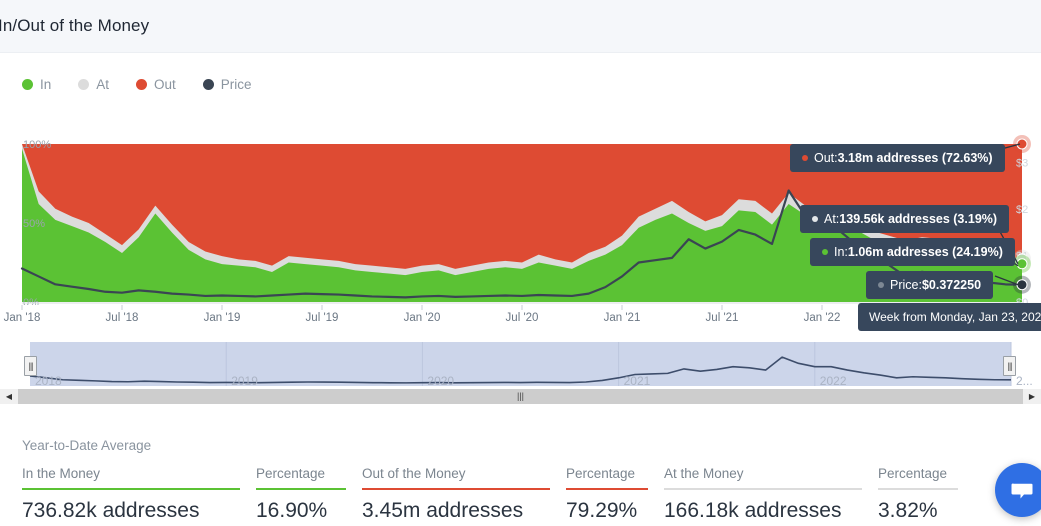 Image resolution: width=1041 pixels, height=526 pixels. I want to click on x-axis-tick-label: Jan '19, so click(222, 318).